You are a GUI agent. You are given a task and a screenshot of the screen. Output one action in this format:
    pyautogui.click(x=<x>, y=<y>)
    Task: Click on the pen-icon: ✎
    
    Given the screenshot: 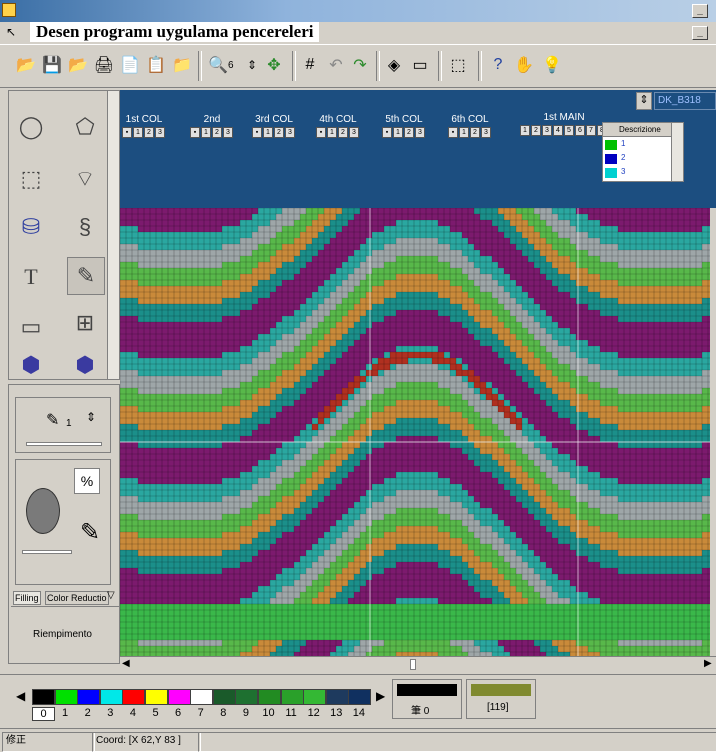 What is the action you would take?
    pyautogui.click(x=53, y=420)
    